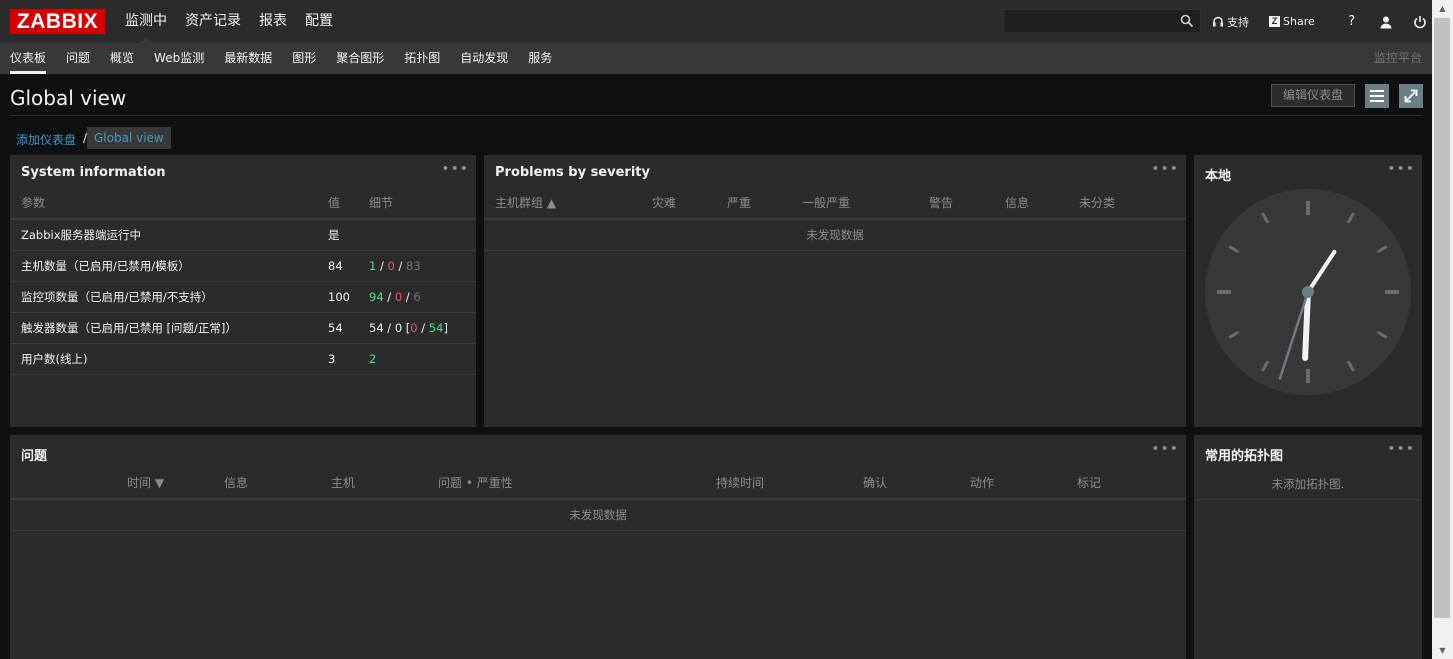 Image resolution: width=1453 pixels, height=659 pixels. What do you see at coordinates (716, 115) in the screenshot?
I see `title-divider` at bounding box center [716, 115].